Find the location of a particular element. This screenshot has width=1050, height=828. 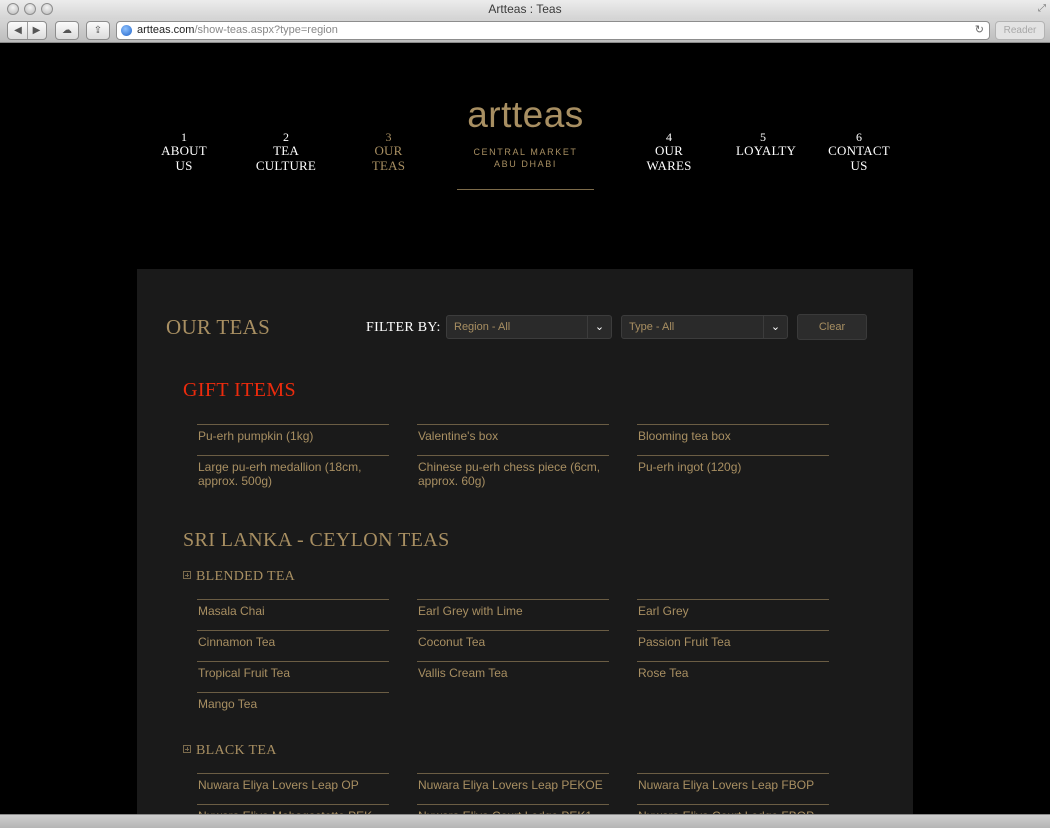

share-icon: ⇪ is located at coordinates (98, 30).